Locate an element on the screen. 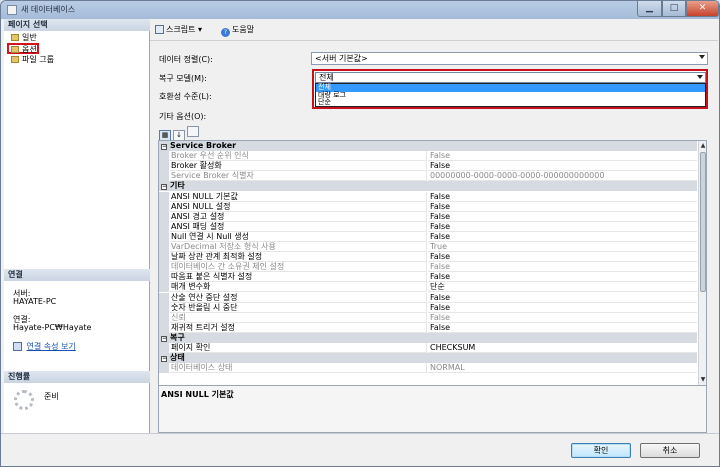  grid-row: Null 연결 시 Null 생성 False is located at coordinates (428, 236).